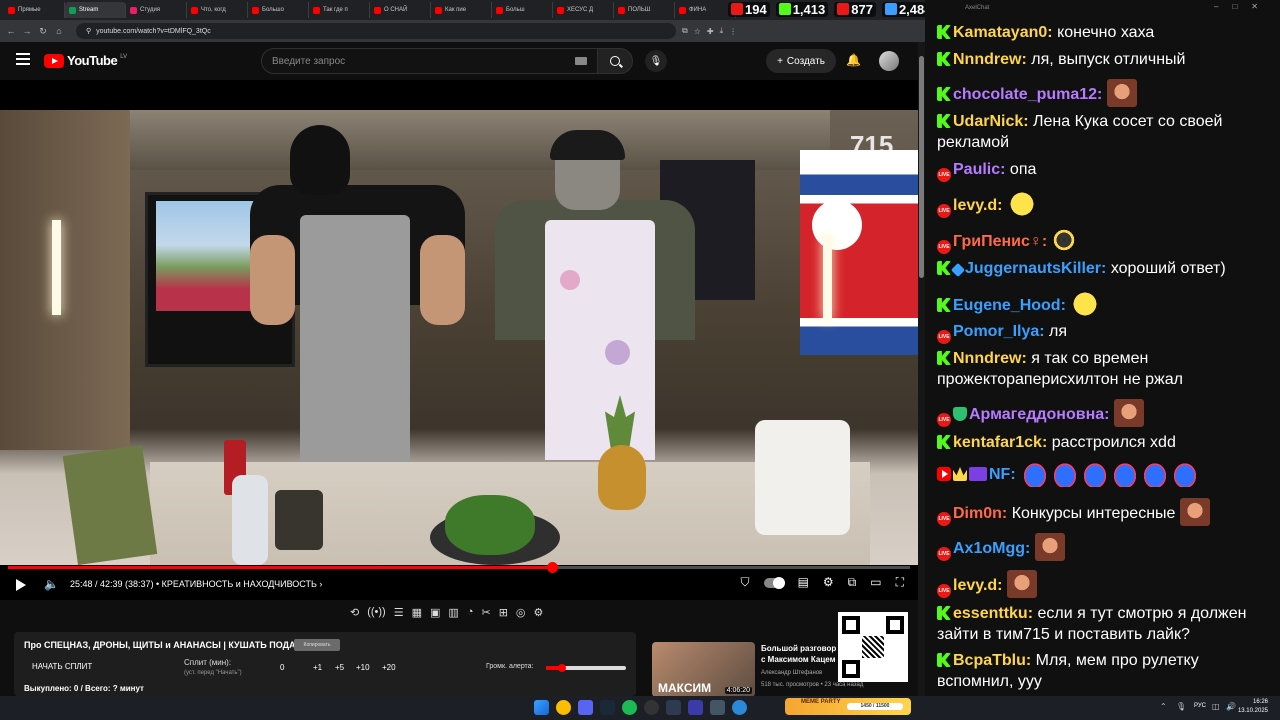 The width and height of the screenshot is (1280, 720). Describe the element at coordinates (992, 660) in the screenshot. I see `chat-nickname: BcpaTblu:` at that location.